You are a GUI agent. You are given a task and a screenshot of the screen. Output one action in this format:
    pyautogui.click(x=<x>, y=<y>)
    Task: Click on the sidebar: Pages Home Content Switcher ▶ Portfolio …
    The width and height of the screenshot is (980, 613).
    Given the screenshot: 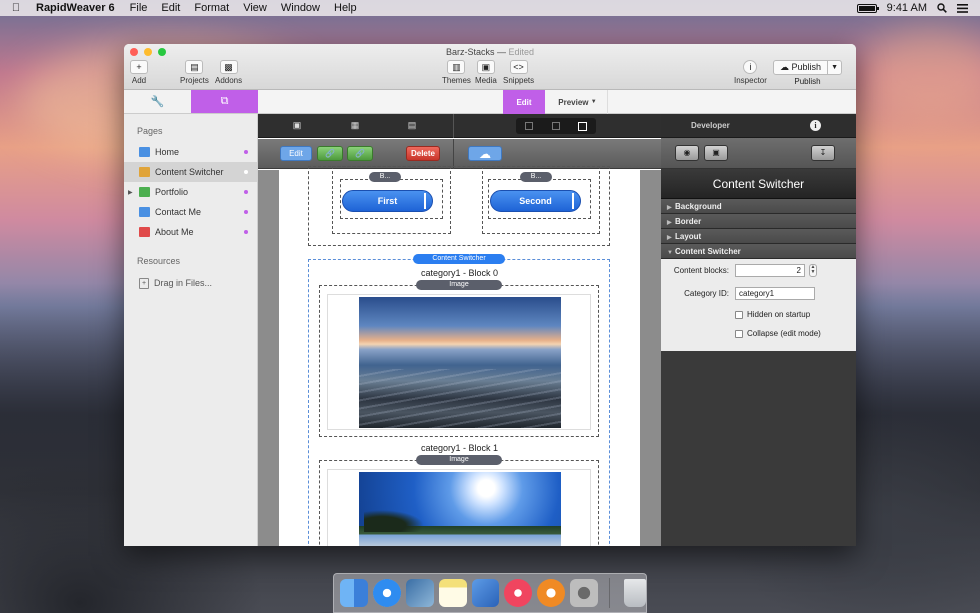 What is the action you would take?
    pyautogui.click(x=191, y=330)
    